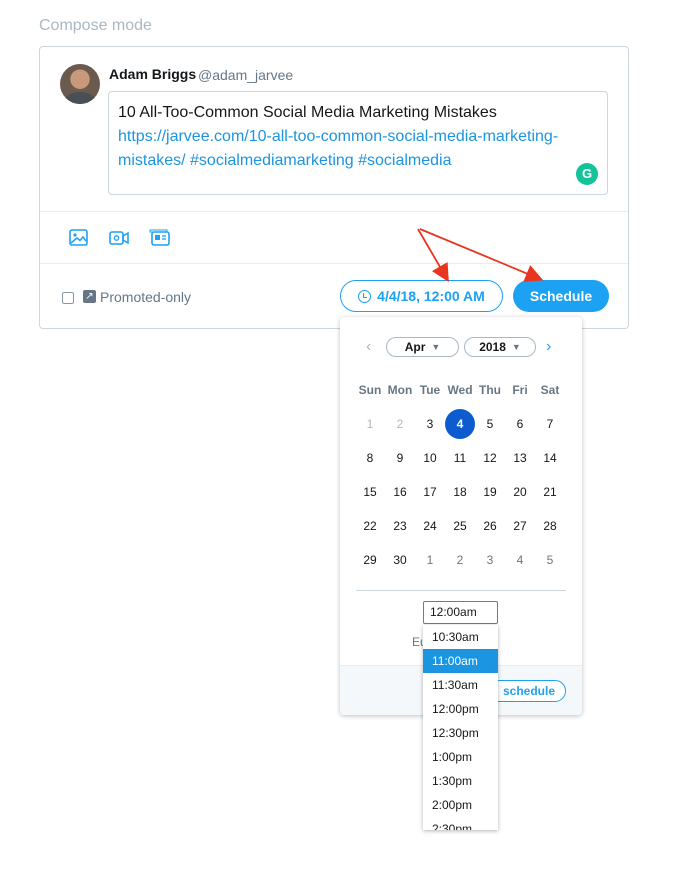 The image size is (690, 884). What do you see at coordinates (119, 238) in the screenshot?
I see `video-icon` at bounding box center [119, 238].